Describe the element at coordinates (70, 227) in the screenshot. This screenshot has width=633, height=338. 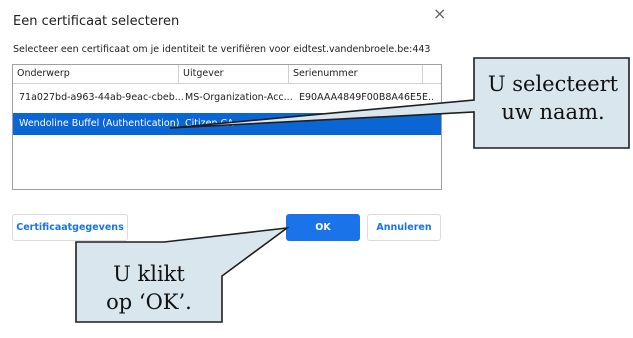
I see `certificate-details-button: Certificaatgegevens` at that location.